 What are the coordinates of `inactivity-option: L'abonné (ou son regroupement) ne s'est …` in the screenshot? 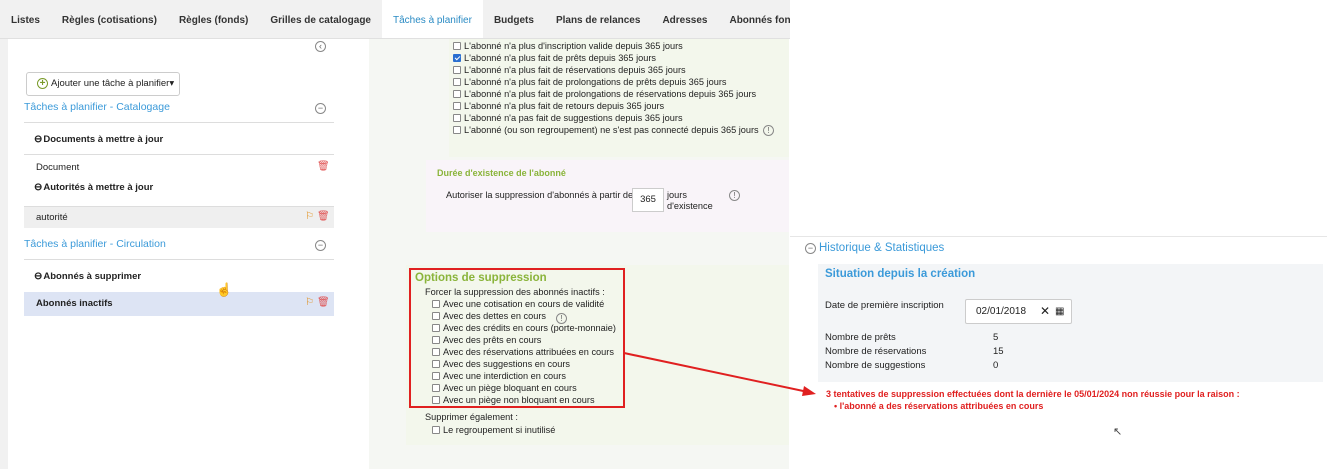 It's located at (606, 130).